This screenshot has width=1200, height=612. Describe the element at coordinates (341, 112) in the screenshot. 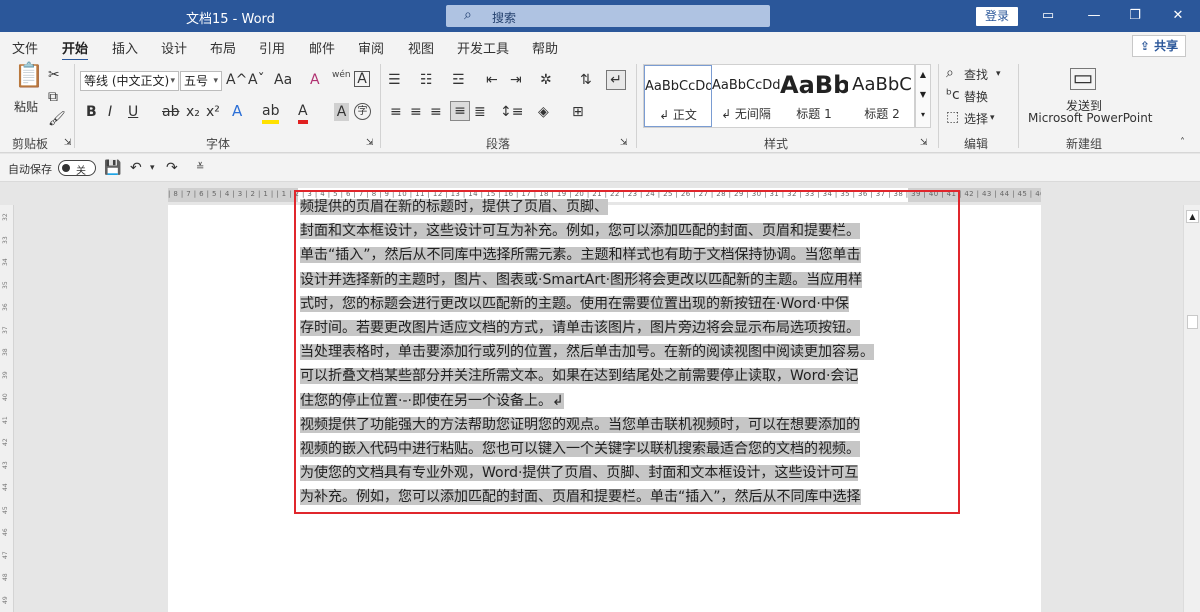

I see `character-shading-icon: A` at that location.